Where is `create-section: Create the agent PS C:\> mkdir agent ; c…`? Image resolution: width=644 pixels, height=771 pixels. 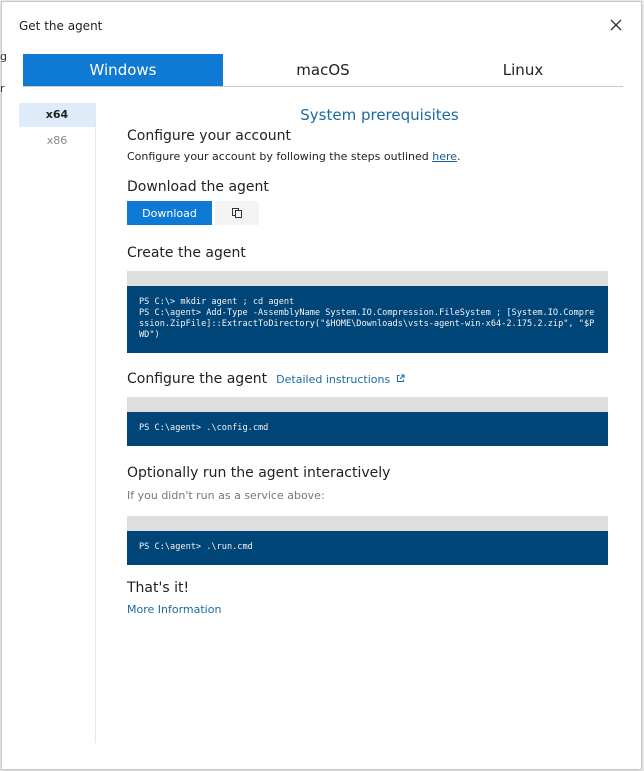 create-section: Create the agent PS C:\> mkdir agent ; c… is located at coordinates (367, 299).